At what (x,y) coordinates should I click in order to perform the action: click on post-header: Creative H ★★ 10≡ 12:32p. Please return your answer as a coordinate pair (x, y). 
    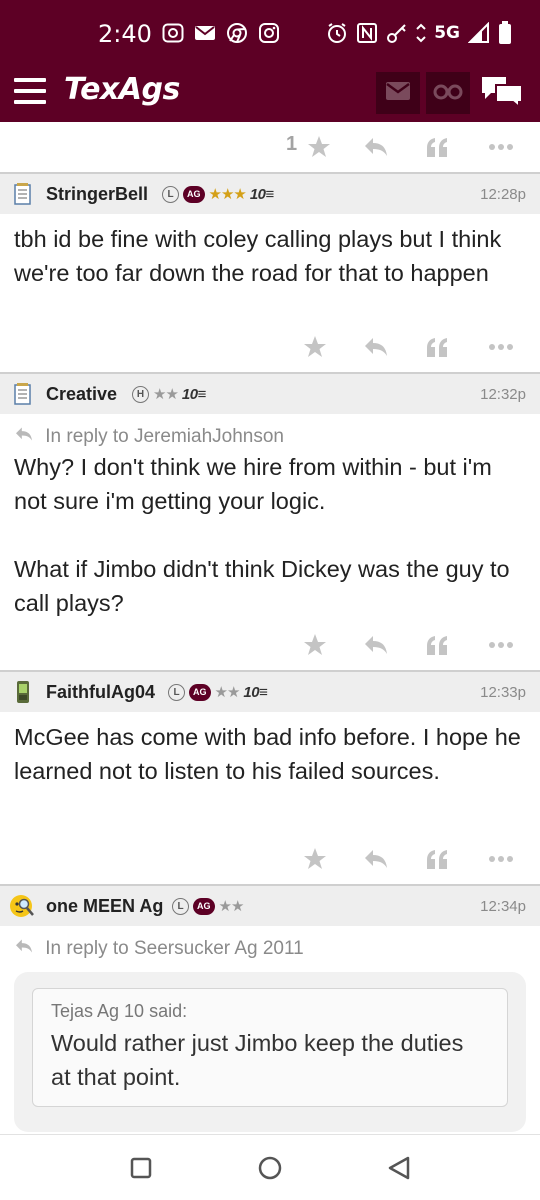
    Looking at the image, I should click on (270, 394).